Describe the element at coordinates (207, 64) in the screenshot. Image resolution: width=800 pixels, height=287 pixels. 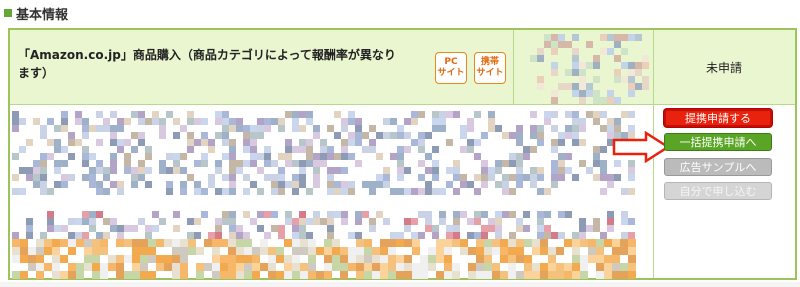
I see `product-name: 「Amazon.co.jp」商品購入（商品カテゴリによって報酬率が異なります）` at that location.